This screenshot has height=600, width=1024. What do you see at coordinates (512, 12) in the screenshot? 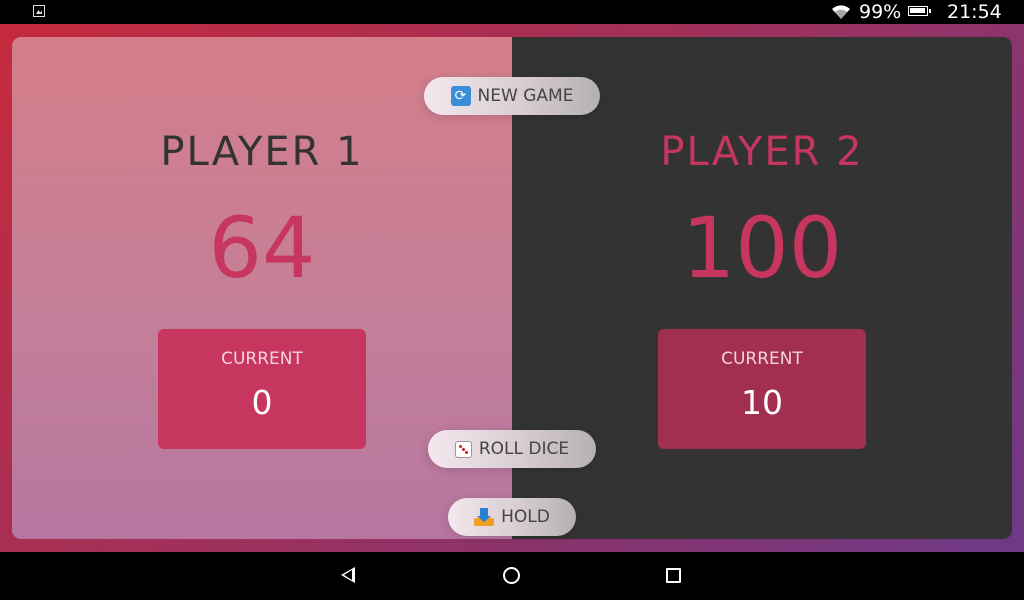
I see `status-bar: 99% 21:54` at bounding box center [512, 12].